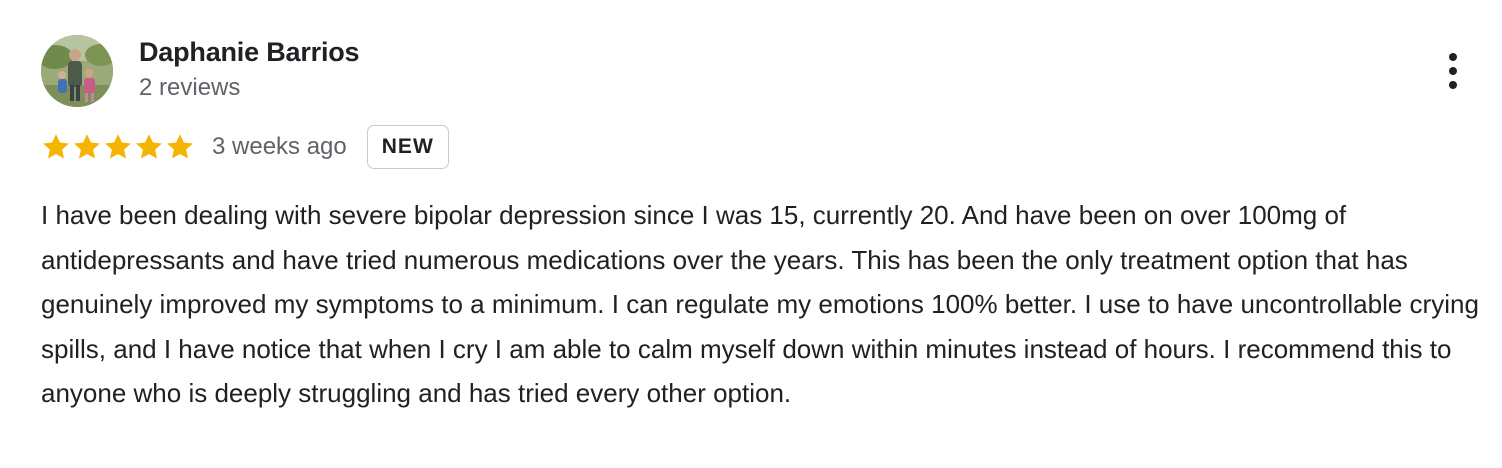  I want to click on star-rating, so click(118, 147).